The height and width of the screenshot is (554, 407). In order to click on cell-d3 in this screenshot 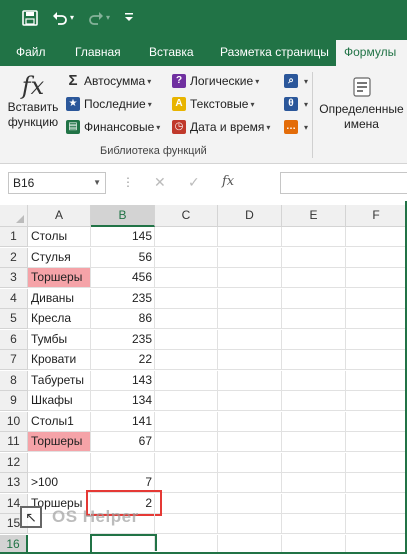, I will do `click(250, 278)`.